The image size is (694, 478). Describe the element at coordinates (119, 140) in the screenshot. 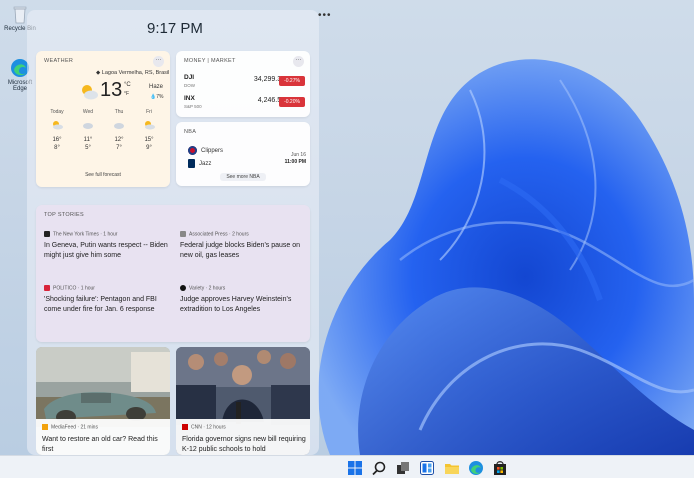

I see `forecast-high: 12°` at that location.